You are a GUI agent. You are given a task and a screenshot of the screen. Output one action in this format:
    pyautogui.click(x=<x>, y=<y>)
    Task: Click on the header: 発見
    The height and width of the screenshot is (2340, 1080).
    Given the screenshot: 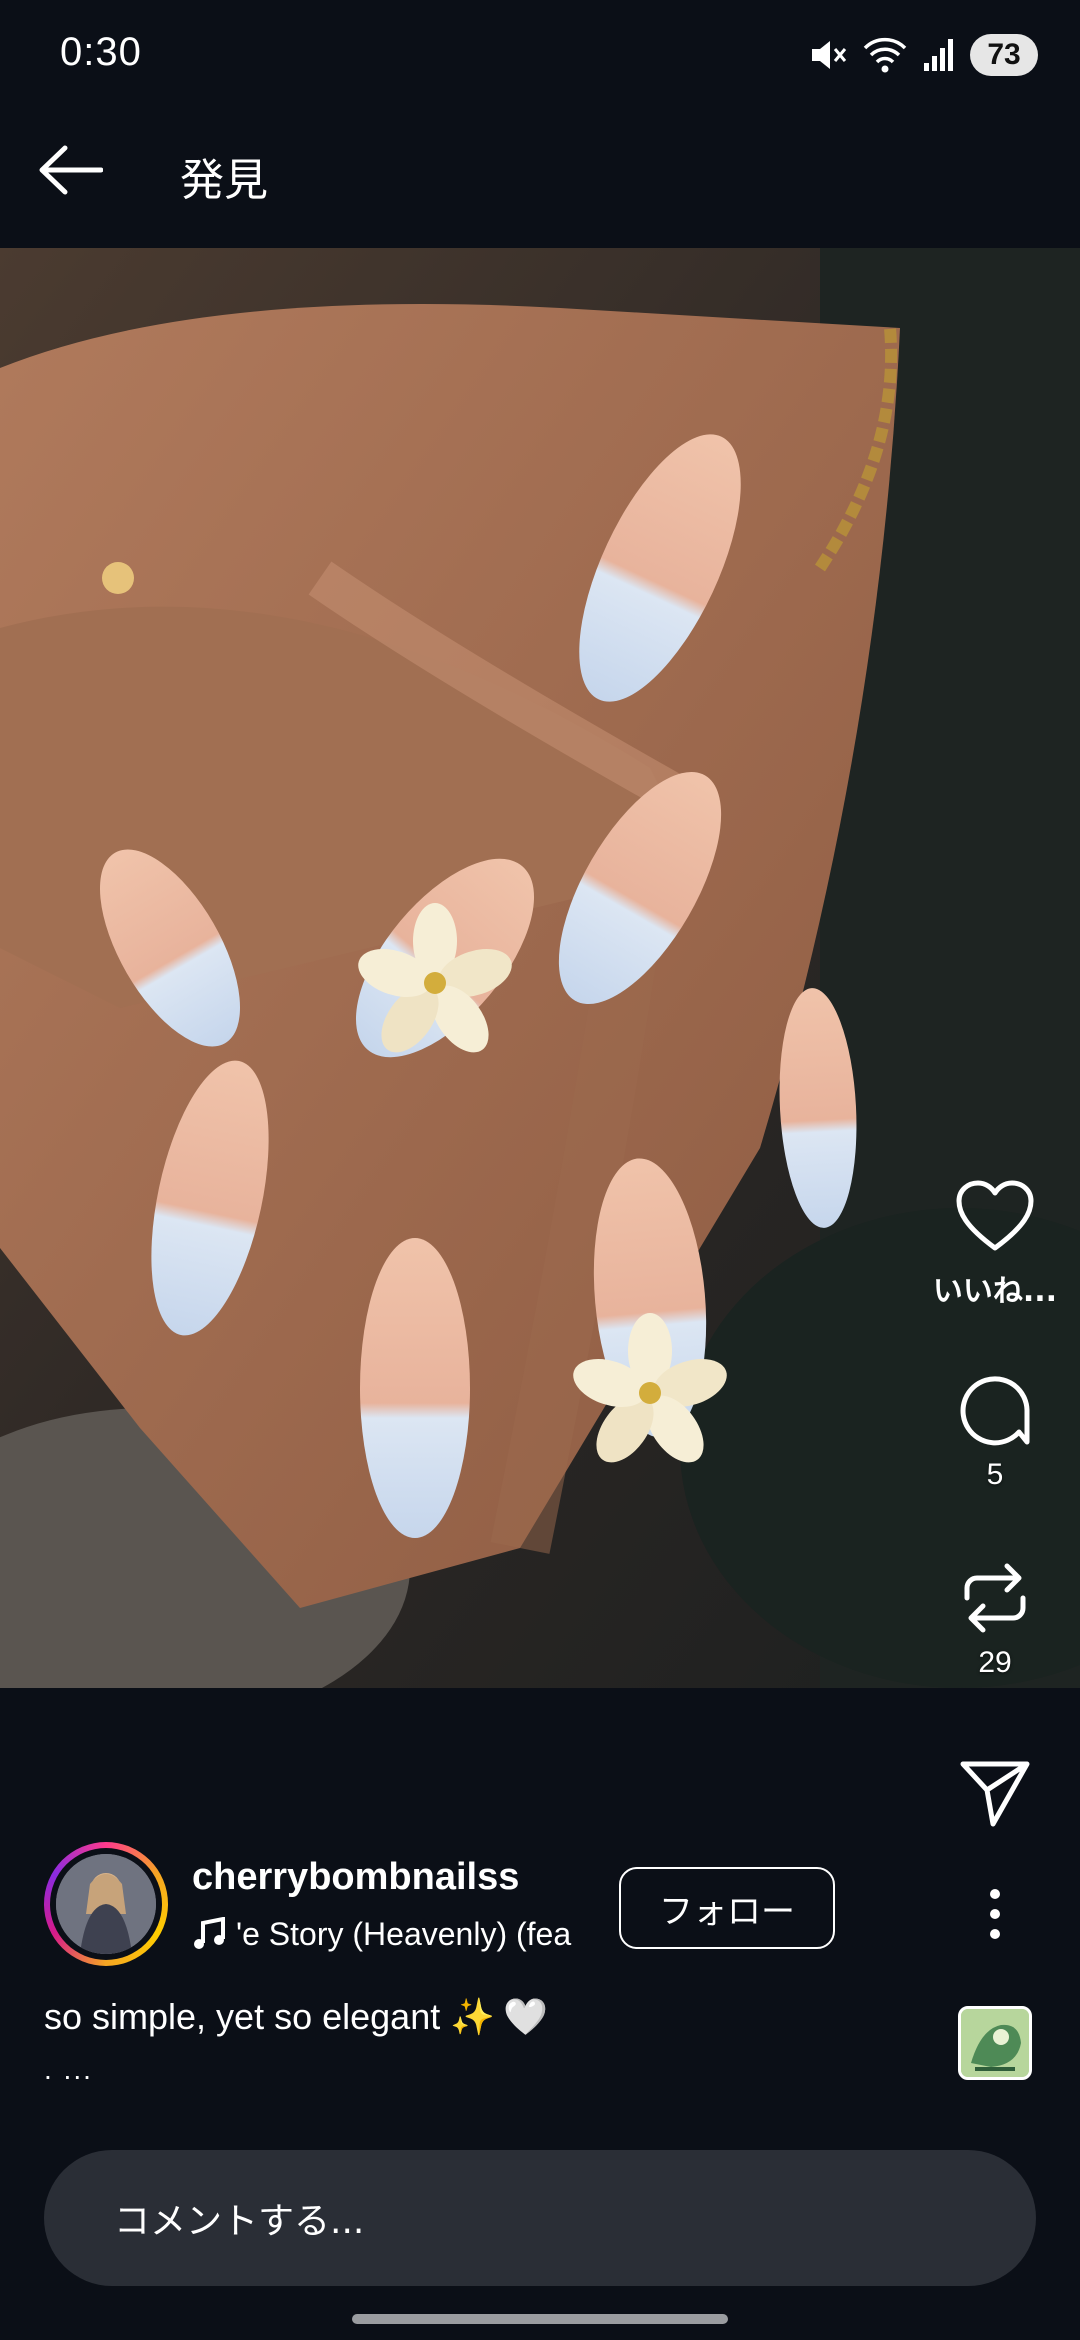 What is the action you would take?
    pyautogui.click(x=540, y=174)
    